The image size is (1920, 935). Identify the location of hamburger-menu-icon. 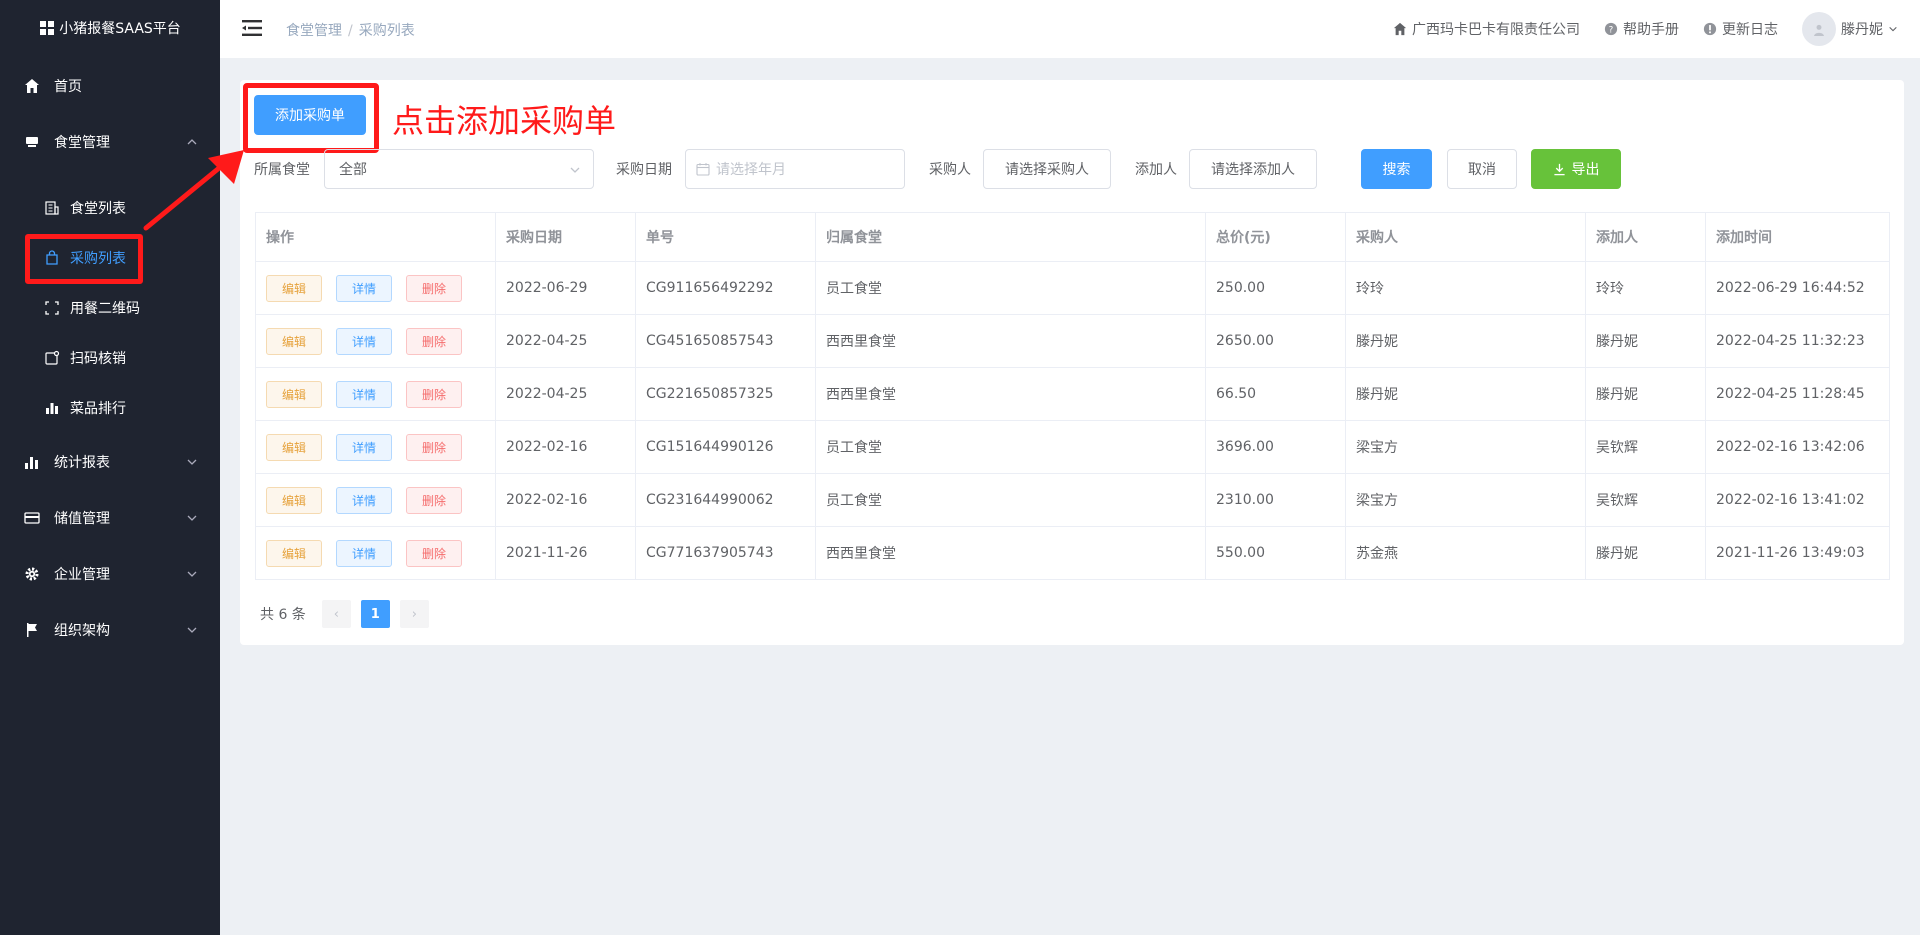
(252, 28).